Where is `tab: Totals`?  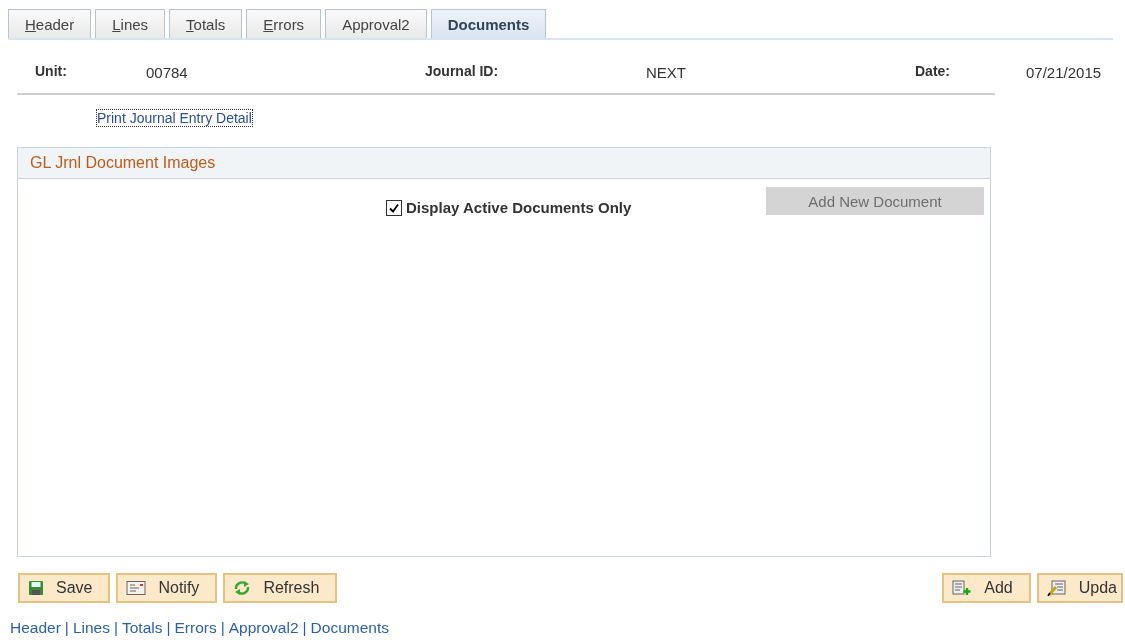
tab: Totals is located at coordinates (206, 23).